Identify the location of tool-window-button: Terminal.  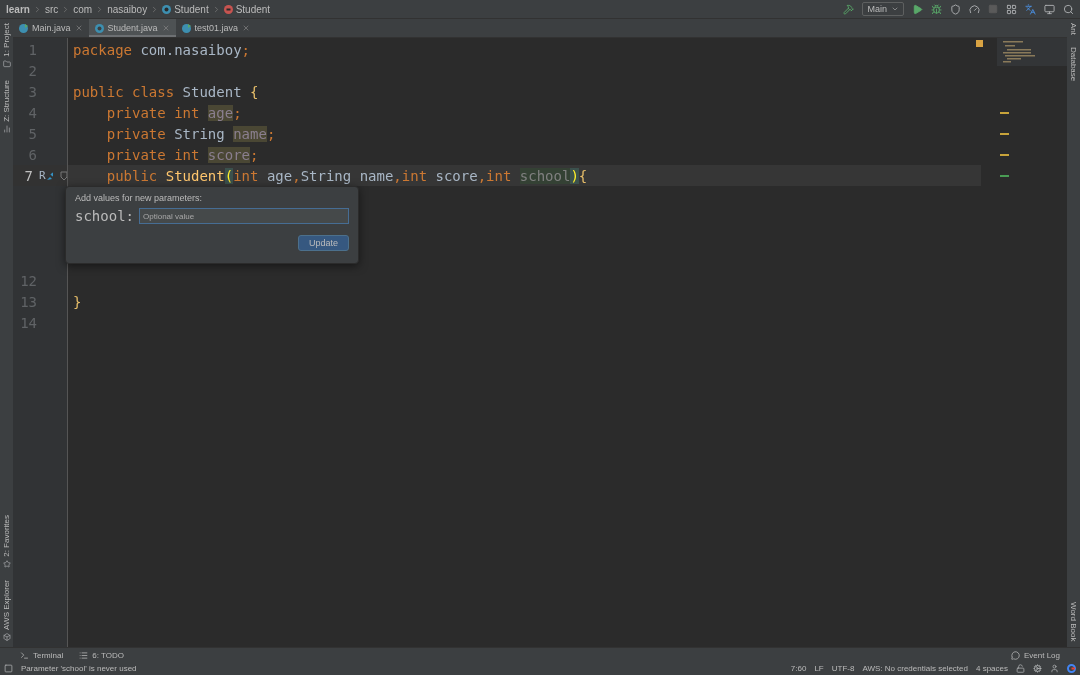
(42, 655).